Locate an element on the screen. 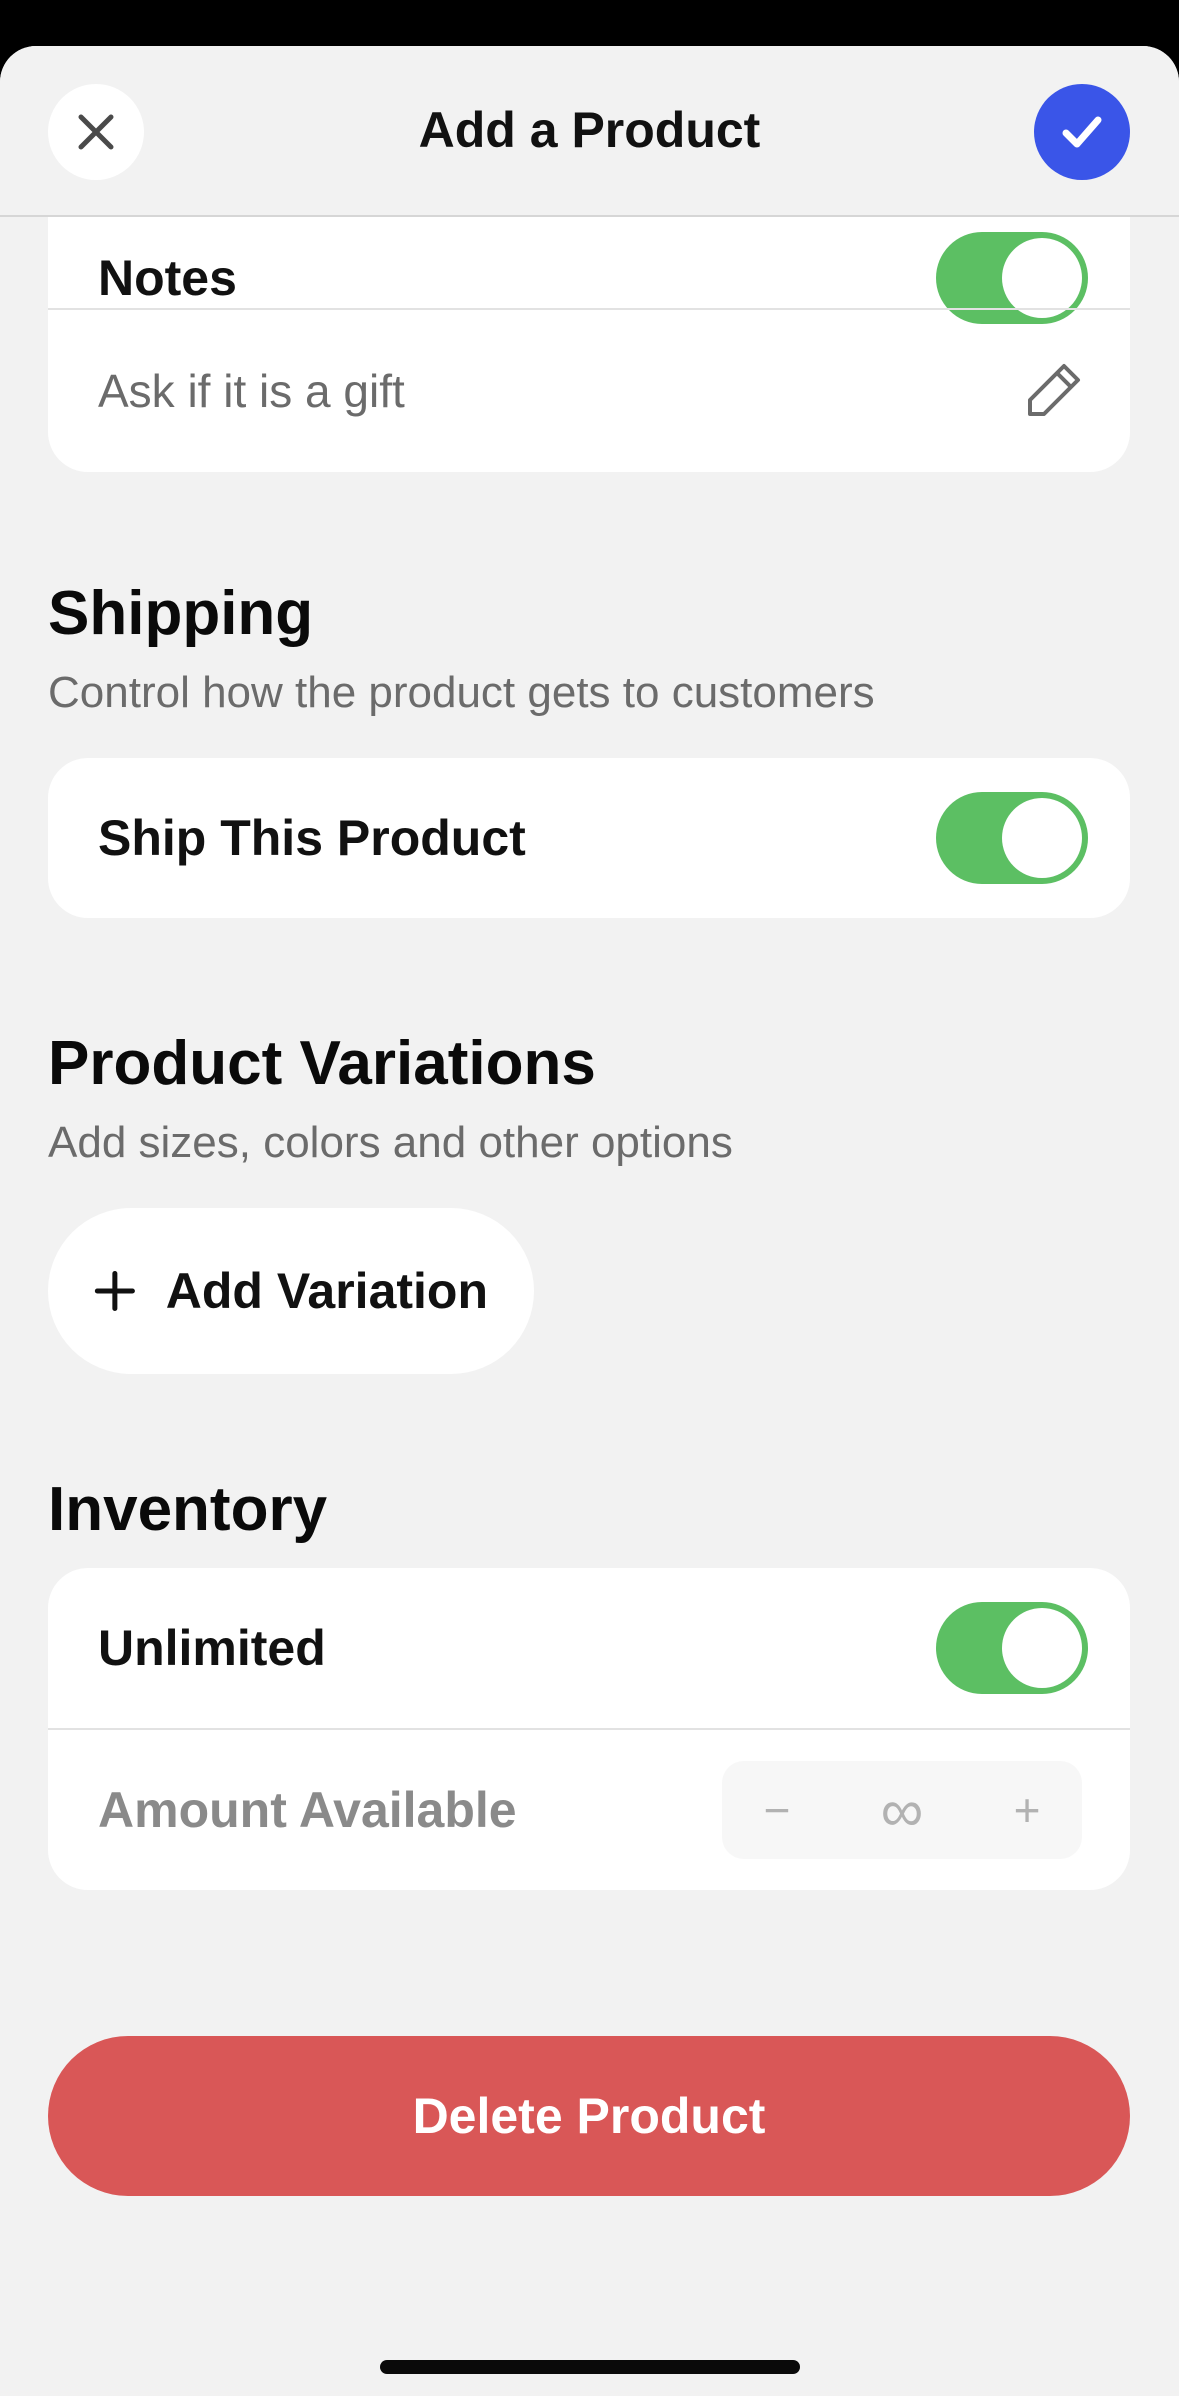 The image size is (1179, 2396). shipping-card: Ship This Product is located at coordinates (589, 838).